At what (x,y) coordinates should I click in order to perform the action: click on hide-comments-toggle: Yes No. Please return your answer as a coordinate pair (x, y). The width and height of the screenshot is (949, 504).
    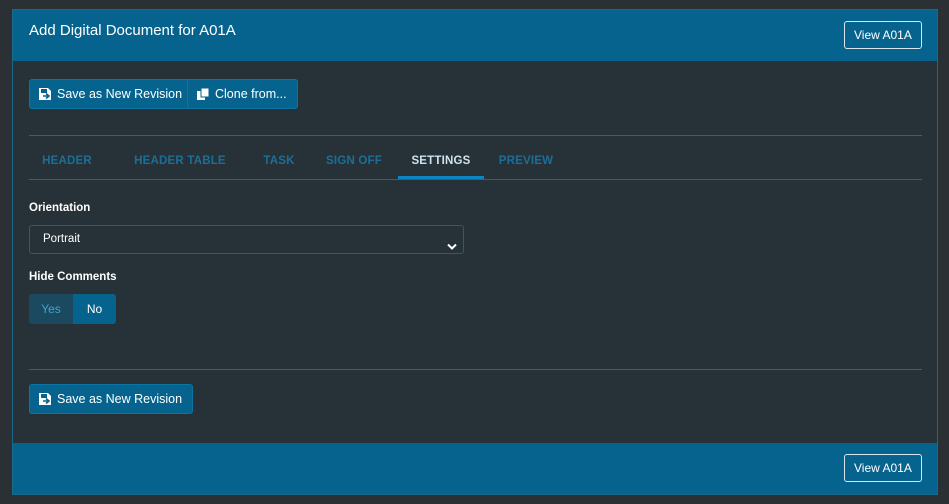
    Looking at the image, I should click on (72, 309).